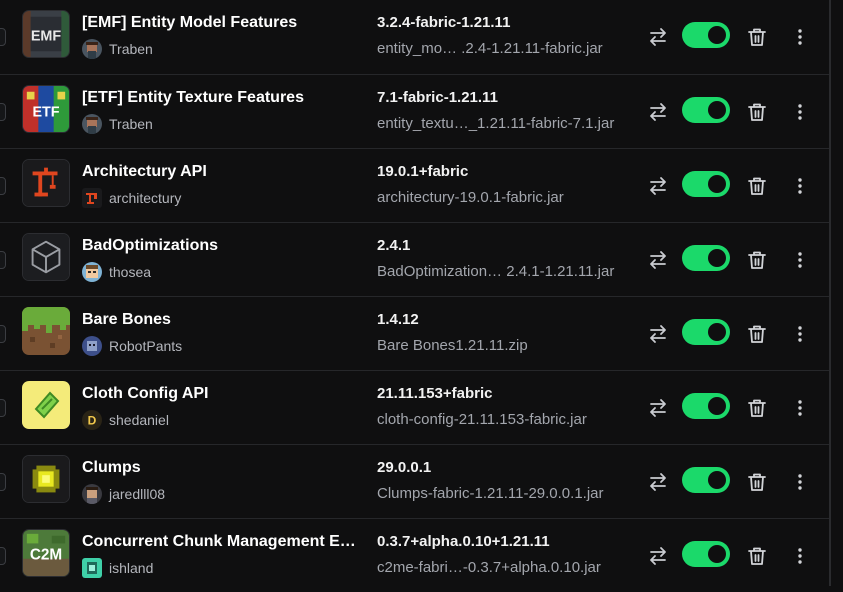  Describe the element at coordinates (404, 467) in the screenshot. I see `mod-version: 29.0.0.1` at that location.